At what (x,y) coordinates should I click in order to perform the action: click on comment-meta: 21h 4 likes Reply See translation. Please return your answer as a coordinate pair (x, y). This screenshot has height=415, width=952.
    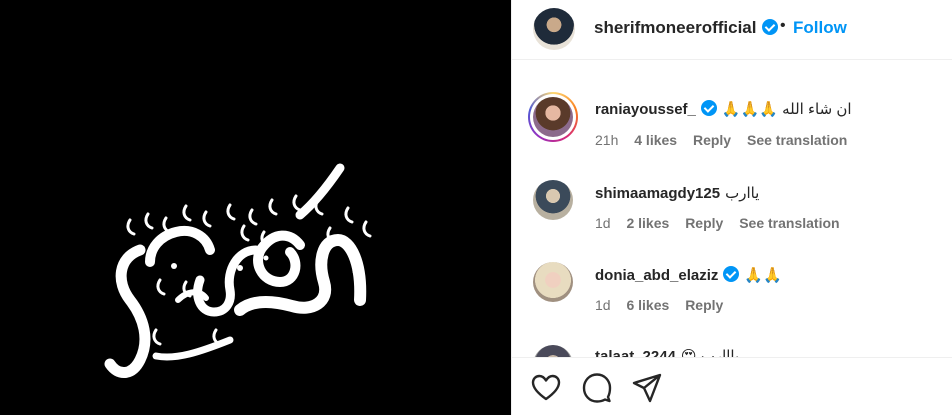
    Looking at the image, I should click on (727, 140).